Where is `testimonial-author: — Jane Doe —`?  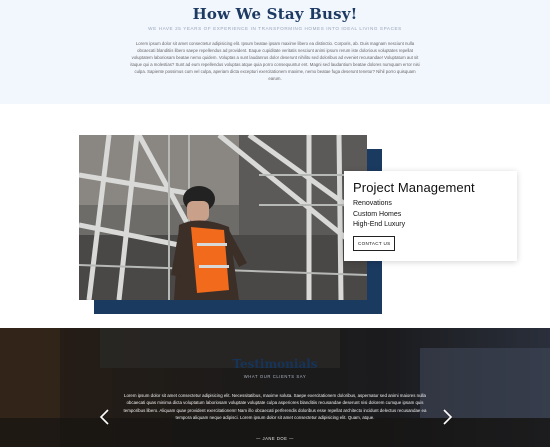 testimonial-author: — Jane Doe — is located at coordinates (275, 438).